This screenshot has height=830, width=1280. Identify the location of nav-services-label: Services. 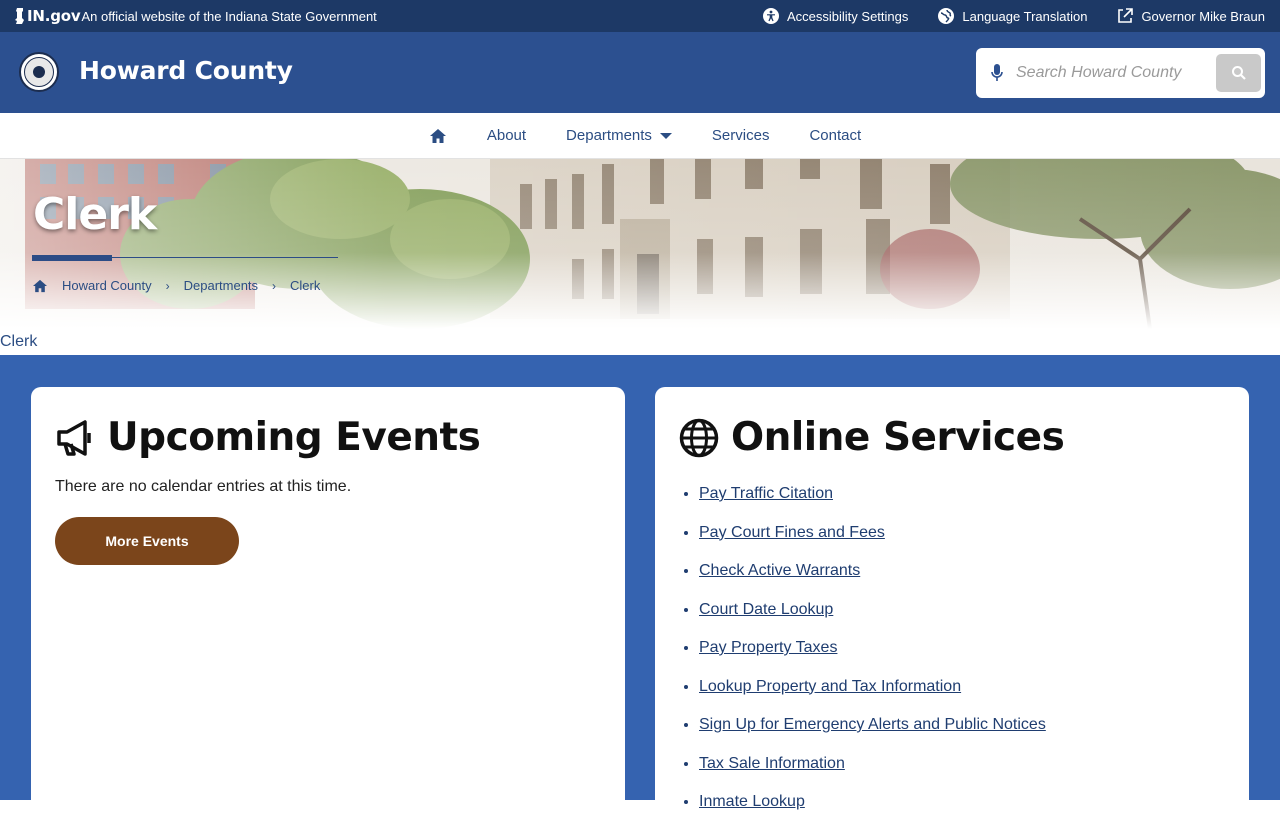
(740, 135).